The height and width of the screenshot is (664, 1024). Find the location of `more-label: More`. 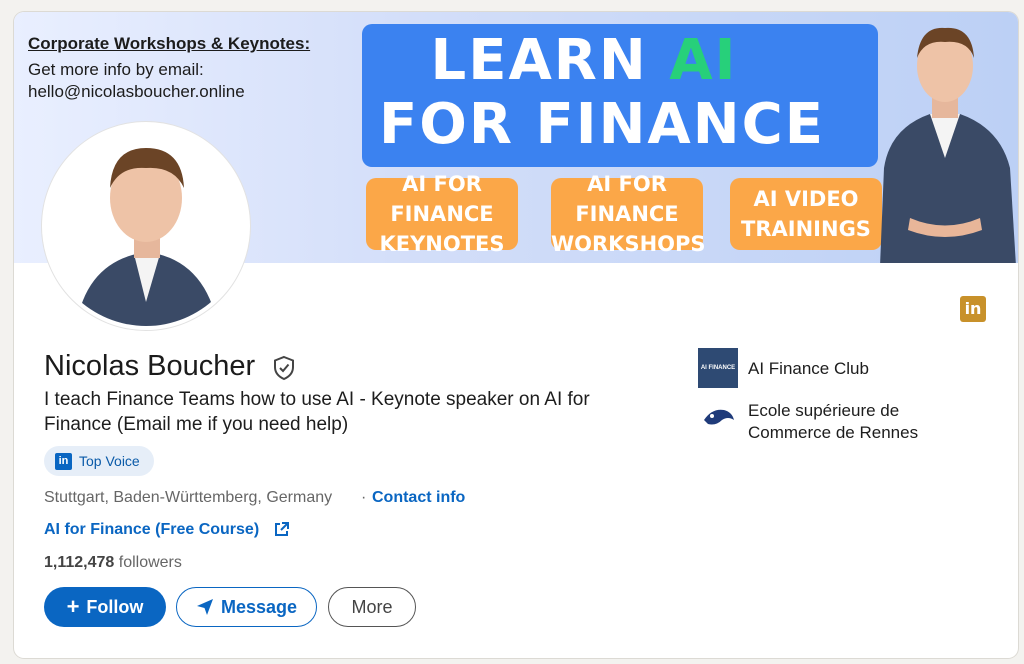

more-label: More is located at coordinates (372, 606).